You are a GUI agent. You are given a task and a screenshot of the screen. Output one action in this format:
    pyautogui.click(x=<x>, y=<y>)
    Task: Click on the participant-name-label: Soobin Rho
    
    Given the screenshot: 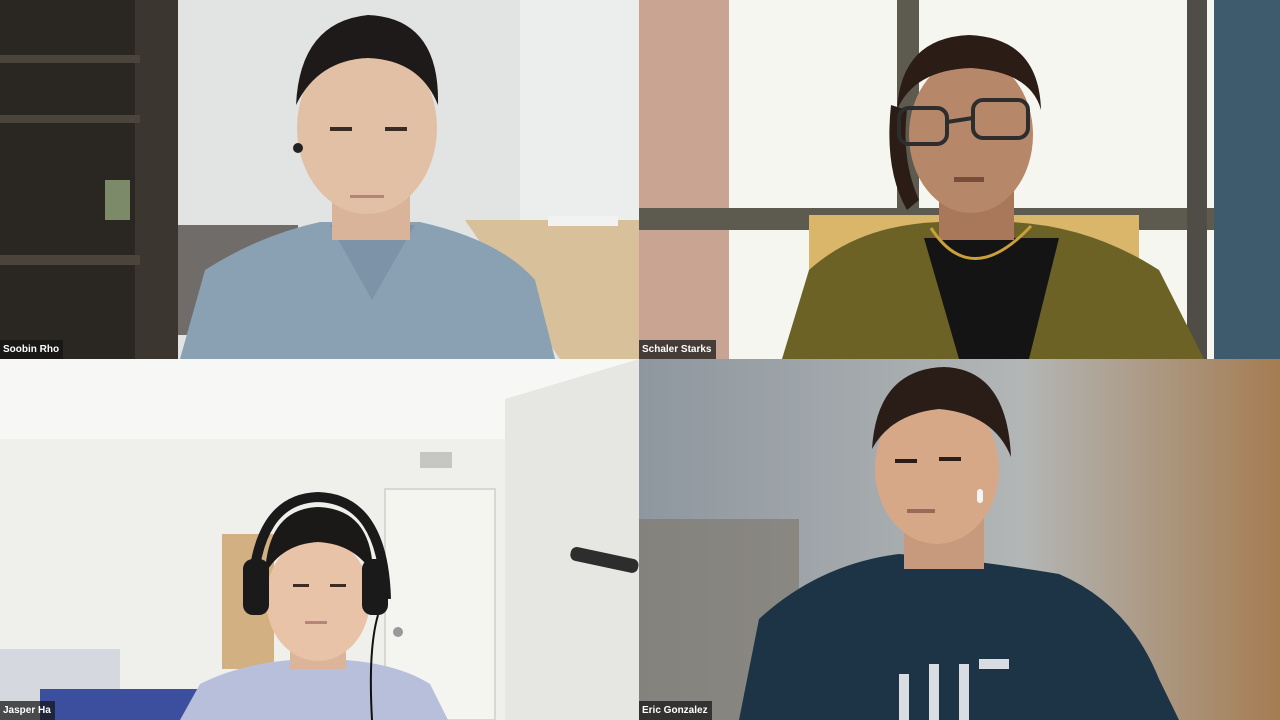 What is the action you would take?
    pyautogui.click(x=32, y=349)
    